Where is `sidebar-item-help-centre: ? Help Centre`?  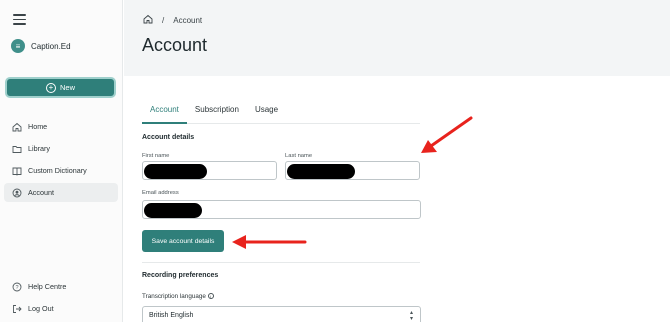 sidebar-item-help-centre: ? Help Centre is located at coordinates (61, 286).